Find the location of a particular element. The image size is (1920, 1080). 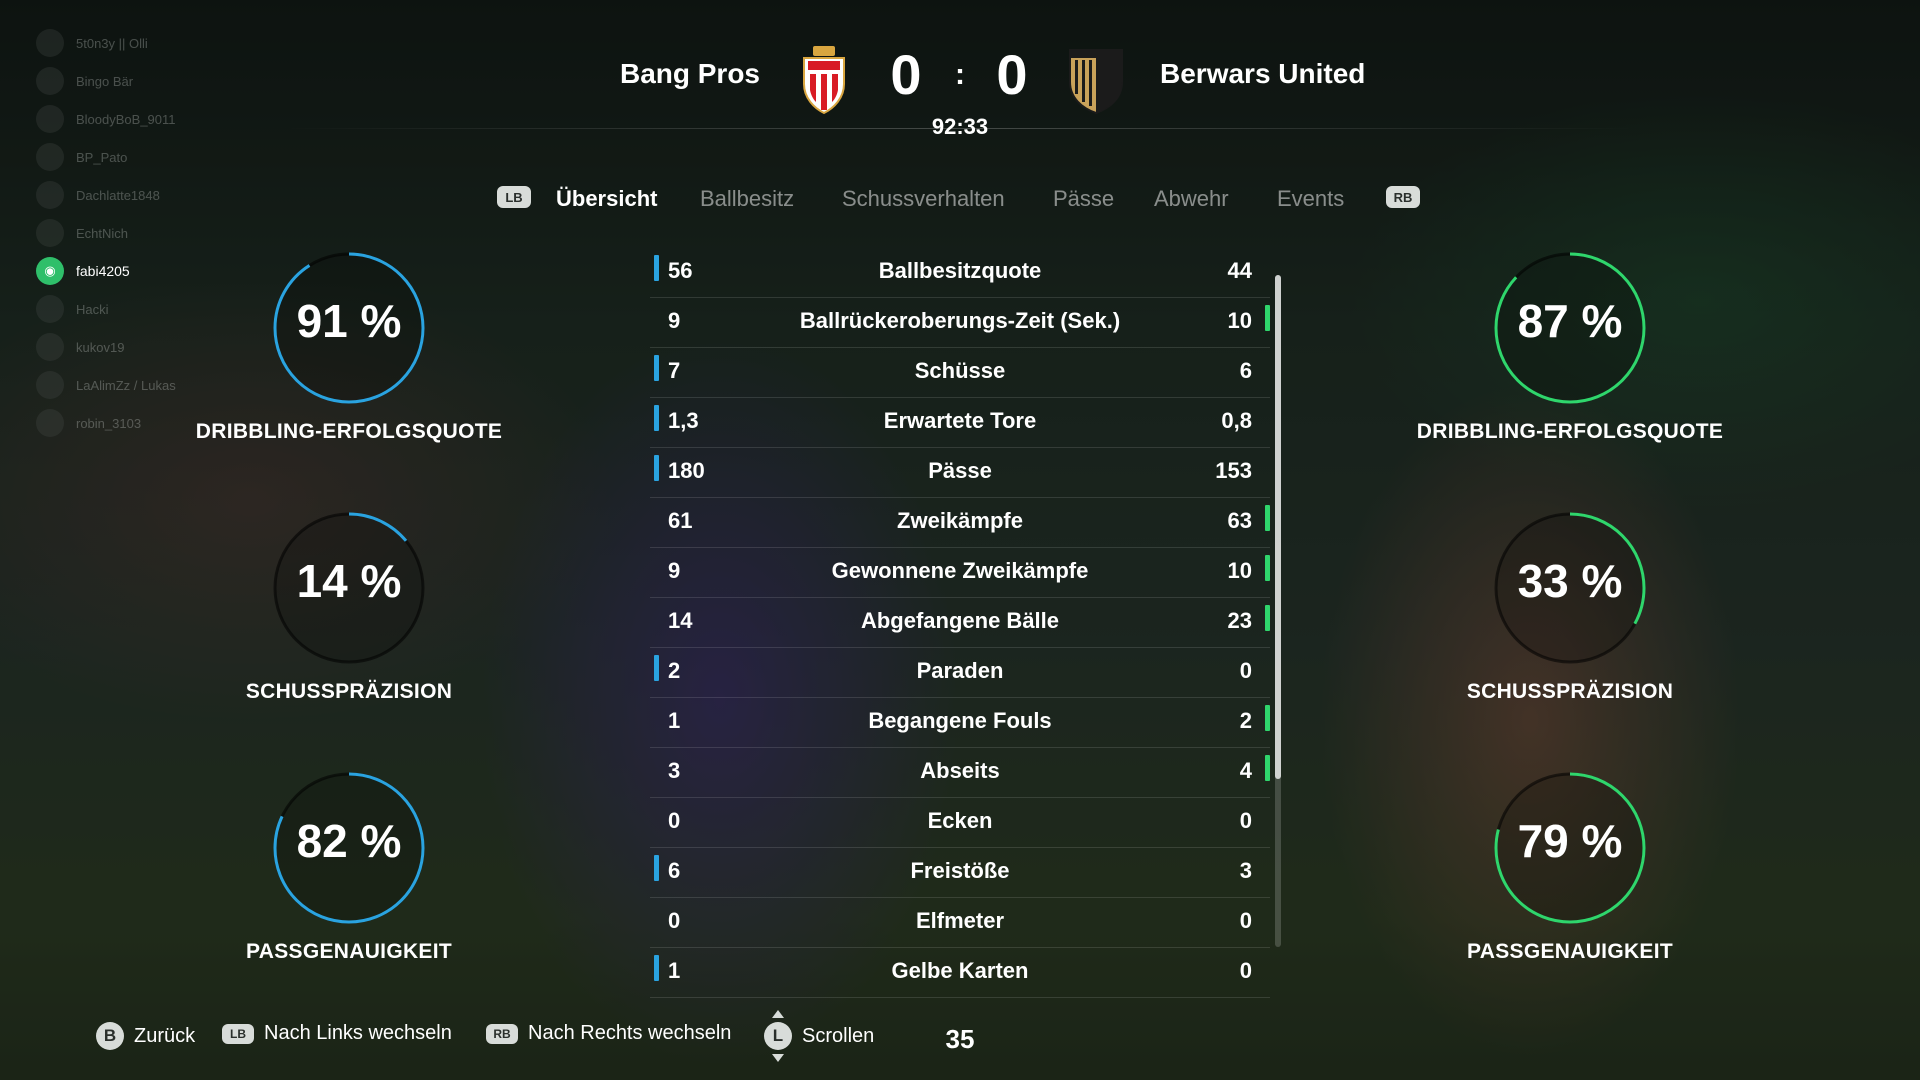

away-pass-accuracy-value: 79 % is located at coordinates (1570, 841).